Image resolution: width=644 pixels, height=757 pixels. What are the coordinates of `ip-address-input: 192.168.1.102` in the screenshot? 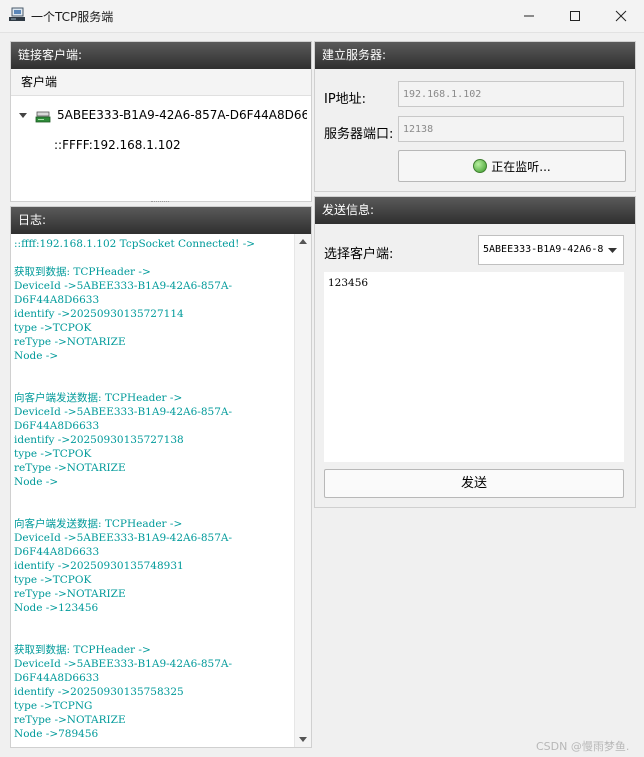 It's located at (511, 94).